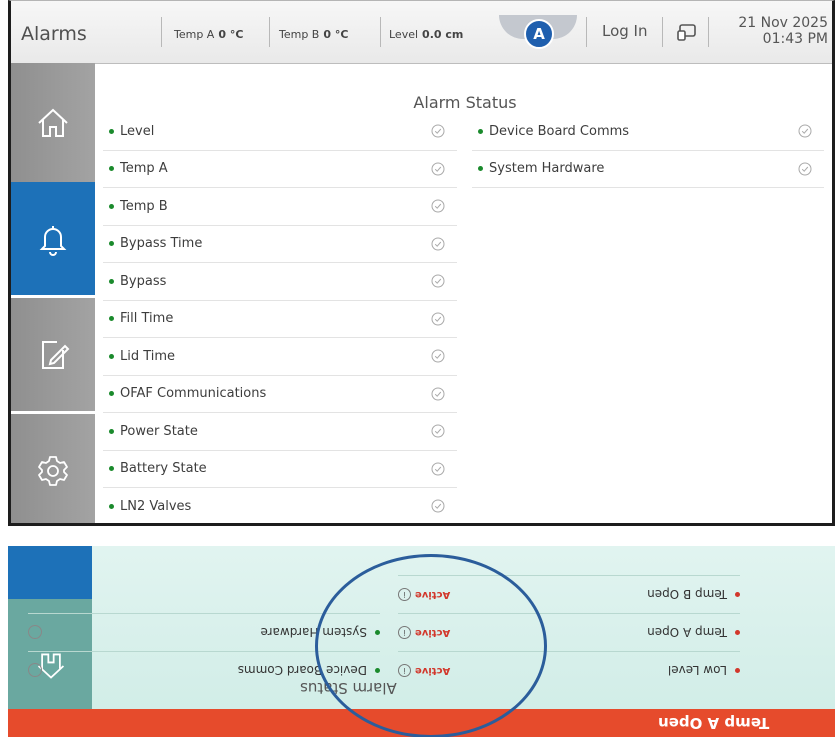 This screenshot has height=737, width=835. What do you see at coordinates (144, 169) in the screenshot?
I see `alarm-label: Temp A` at bounding box center [144, 169].